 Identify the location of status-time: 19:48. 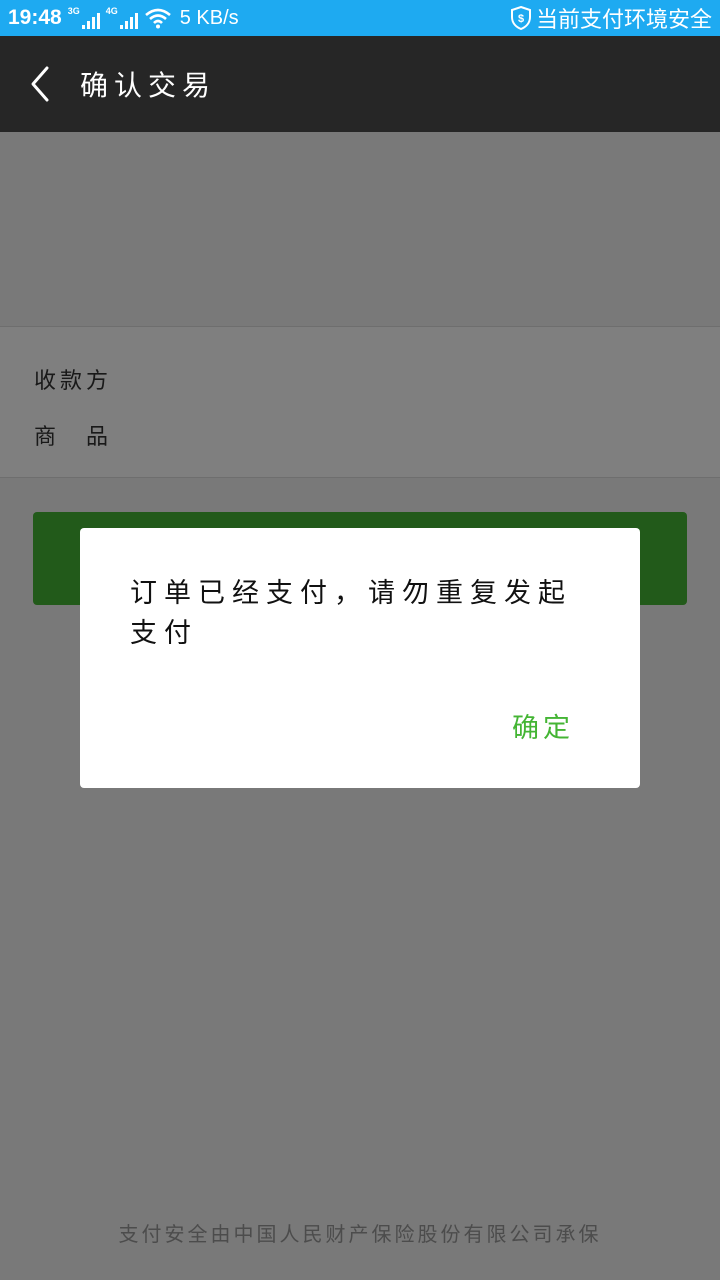
(35, 17).